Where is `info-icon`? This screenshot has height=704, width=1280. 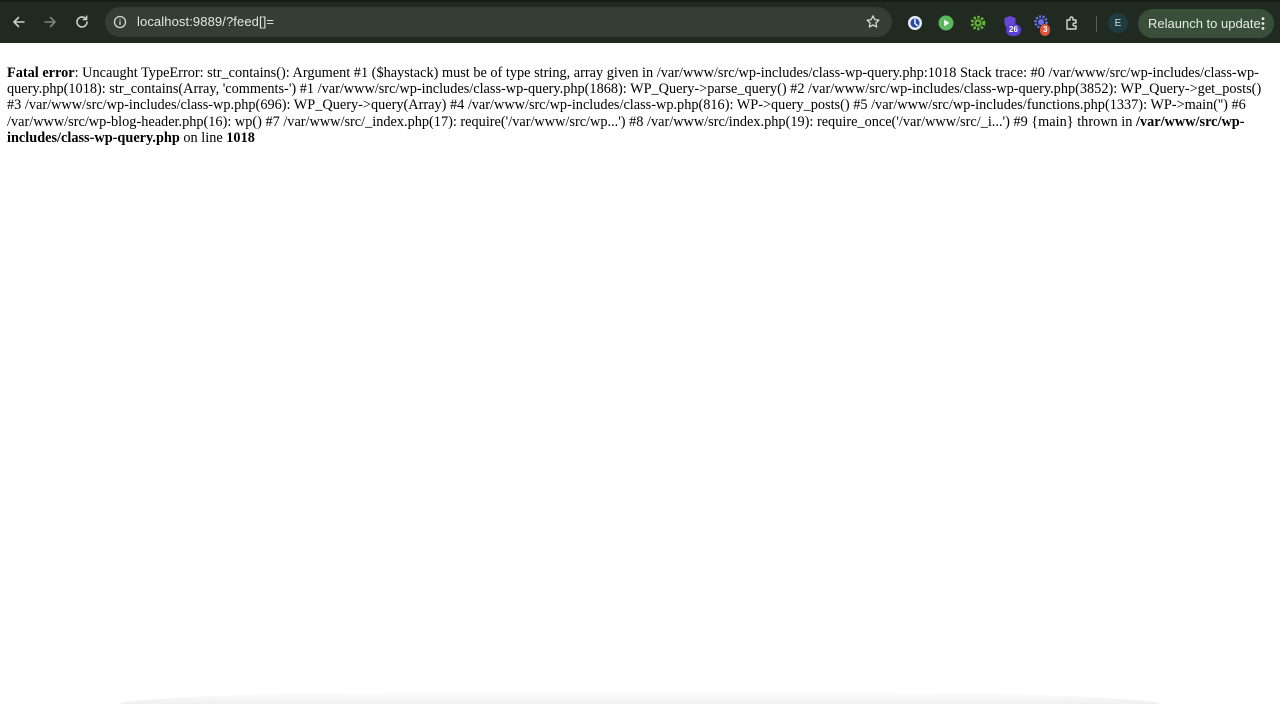 info-icon is located at coordinates (120, 22).